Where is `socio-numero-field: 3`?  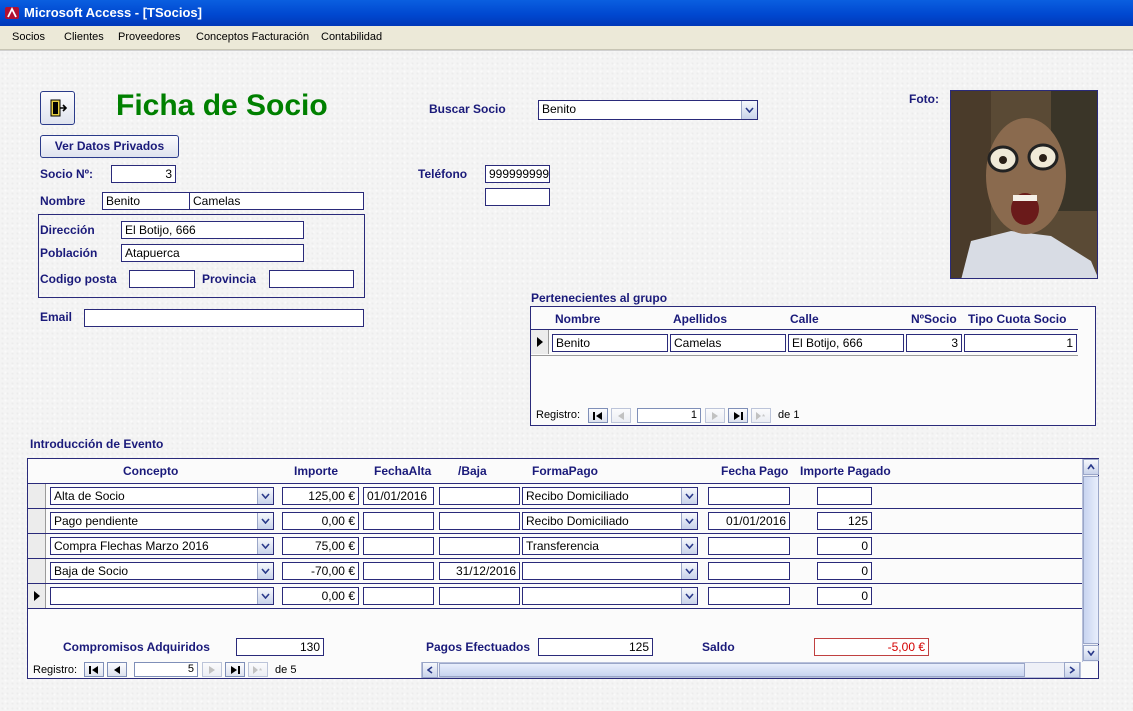
socio-numero-field: 3 is located at coordinates (143, 174).